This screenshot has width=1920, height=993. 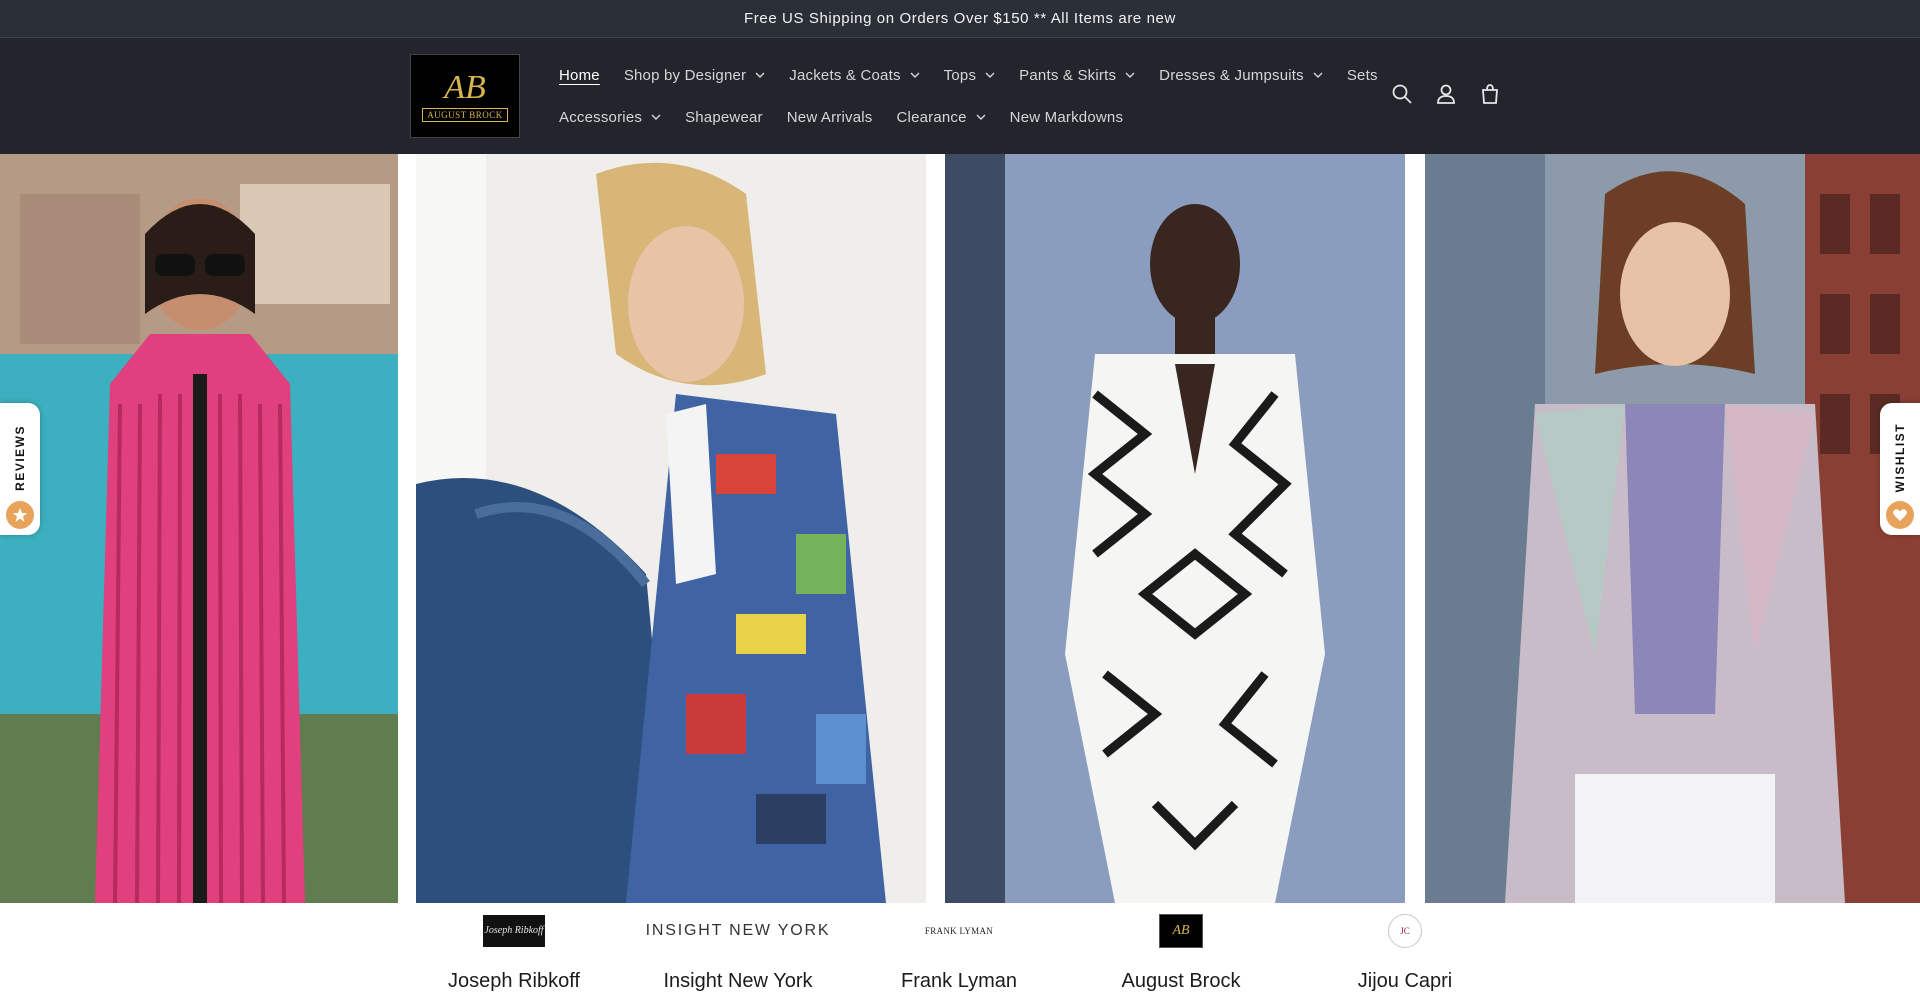 I want to click on logo-monogram: AB, so click(x=465, y=87).